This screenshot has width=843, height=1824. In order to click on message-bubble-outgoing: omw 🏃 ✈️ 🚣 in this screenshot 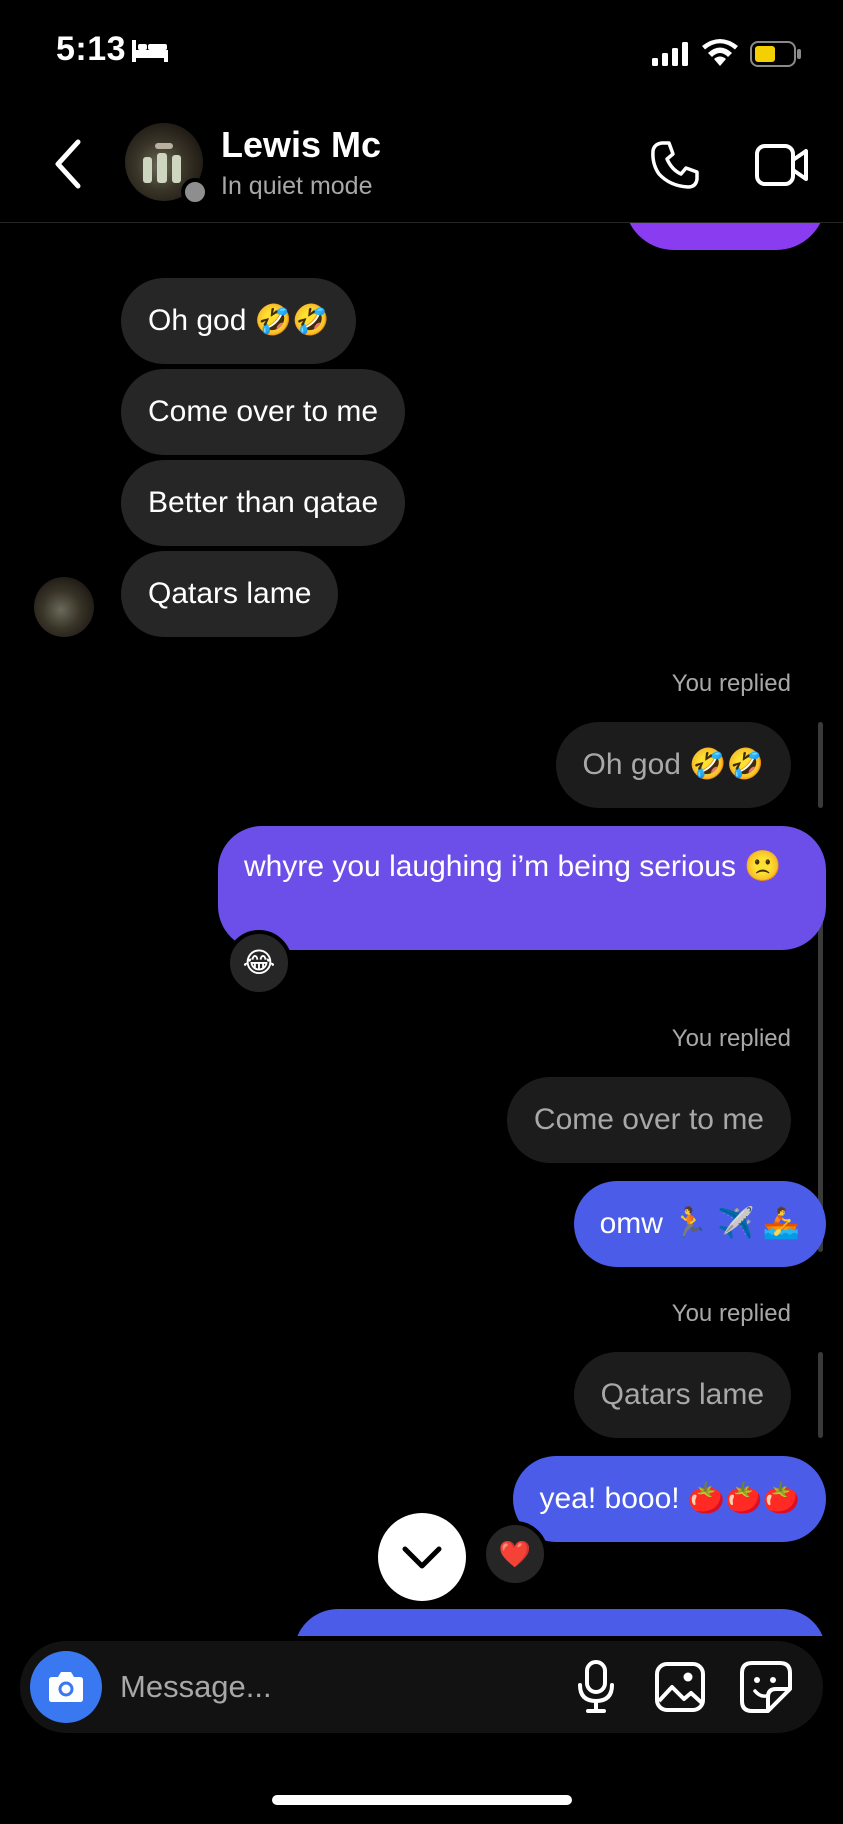, I will do `click(699, 1224)`.